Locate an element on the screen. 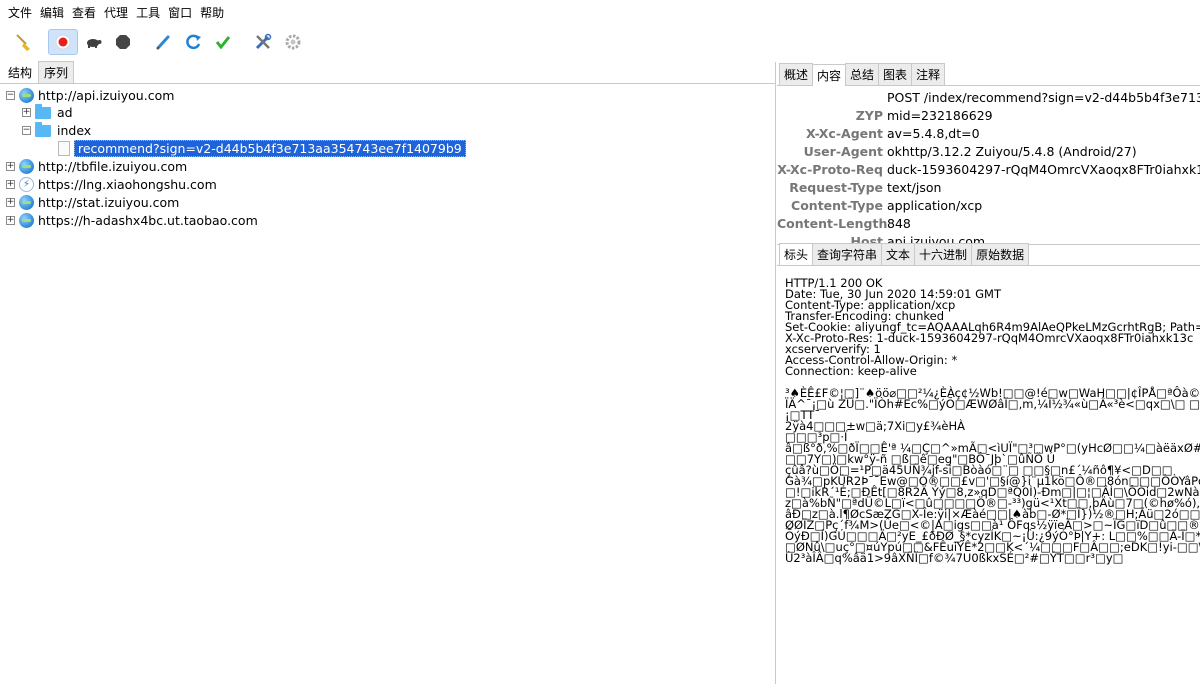 The width and height of the screenshot is (1200, 684). folder-icon is located at coordinates (43, 129).